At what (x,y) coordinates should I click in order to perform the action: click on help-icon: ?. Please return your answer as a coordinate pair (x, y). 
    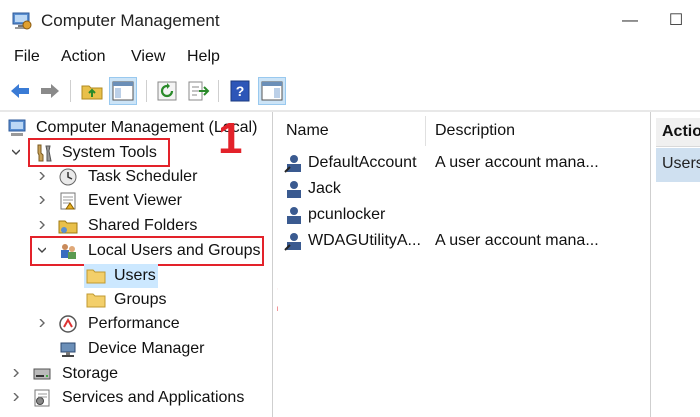
    Looking at the image, I should click on (240, 91).